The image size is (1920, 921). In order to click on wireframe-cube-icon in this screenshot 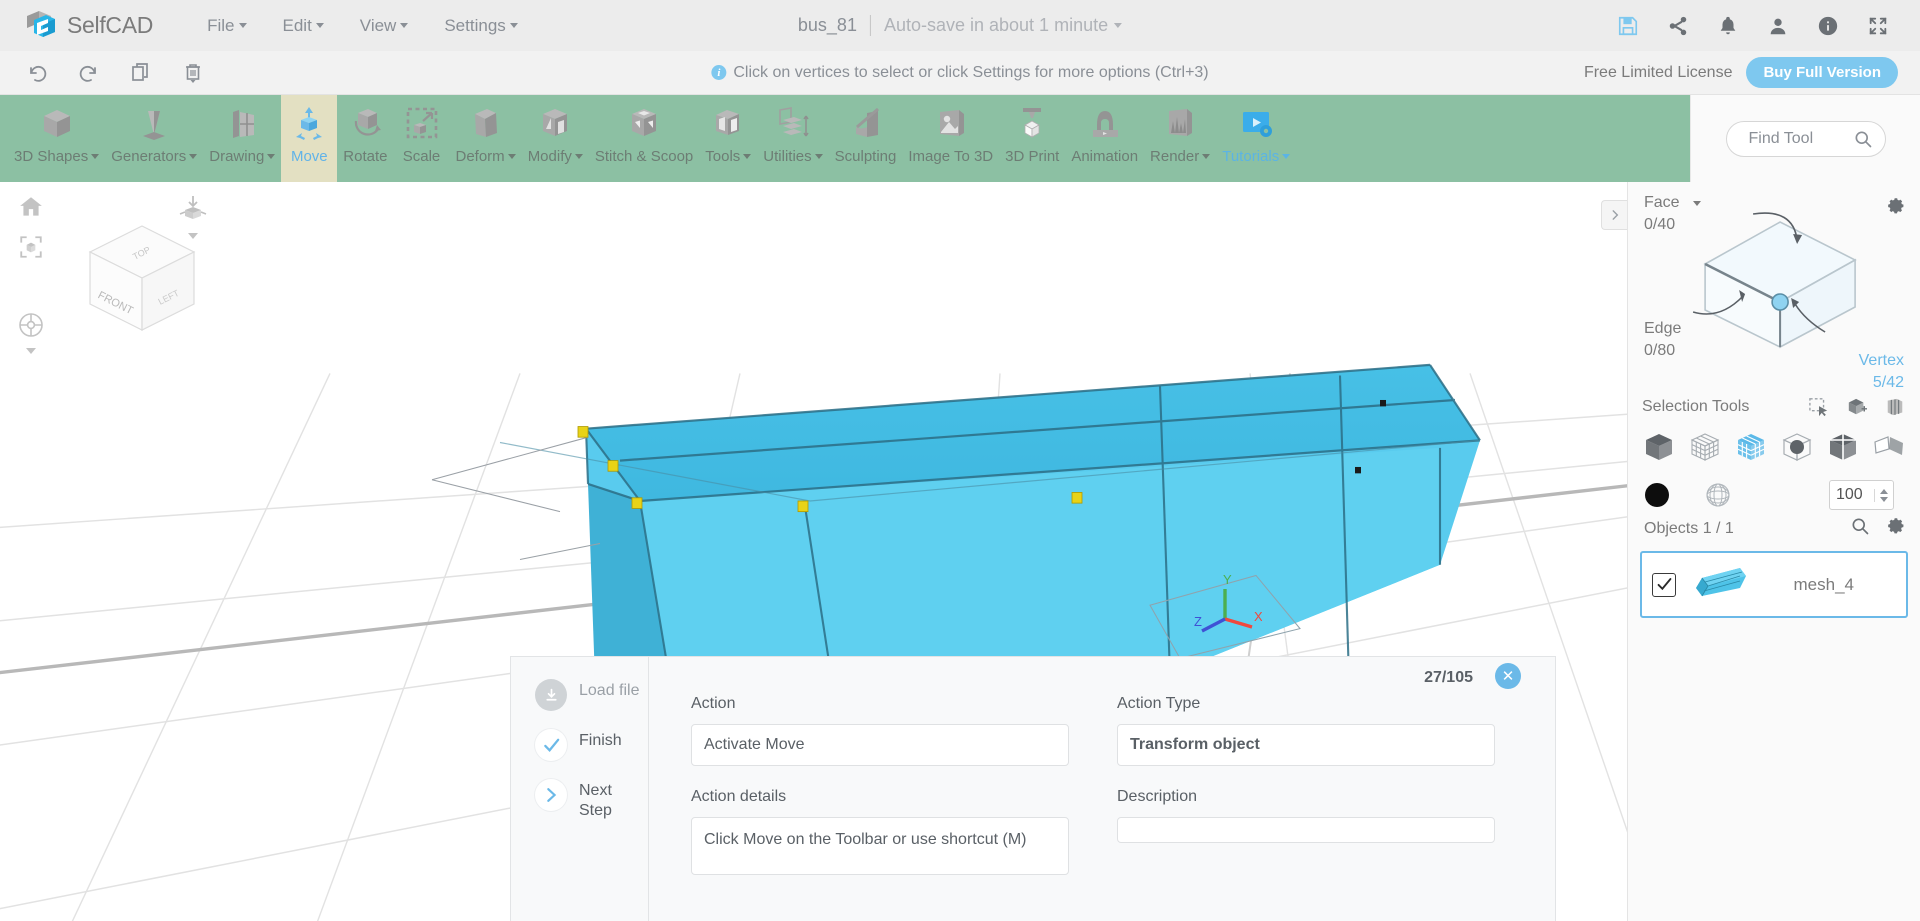, I will do `click(1705, 447)`.